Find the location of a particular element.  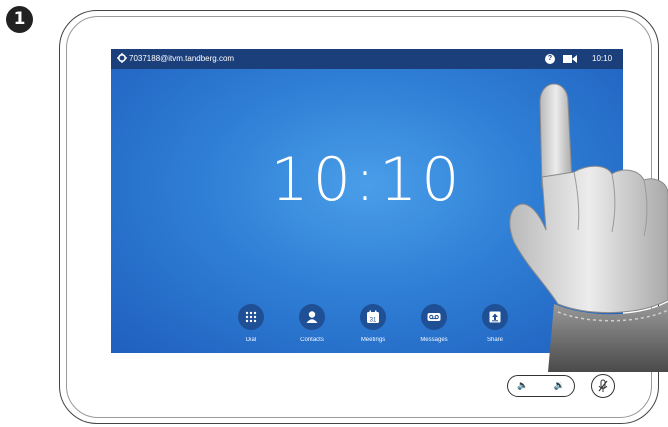

voicemail-icon is located at coordinates (434, 317).